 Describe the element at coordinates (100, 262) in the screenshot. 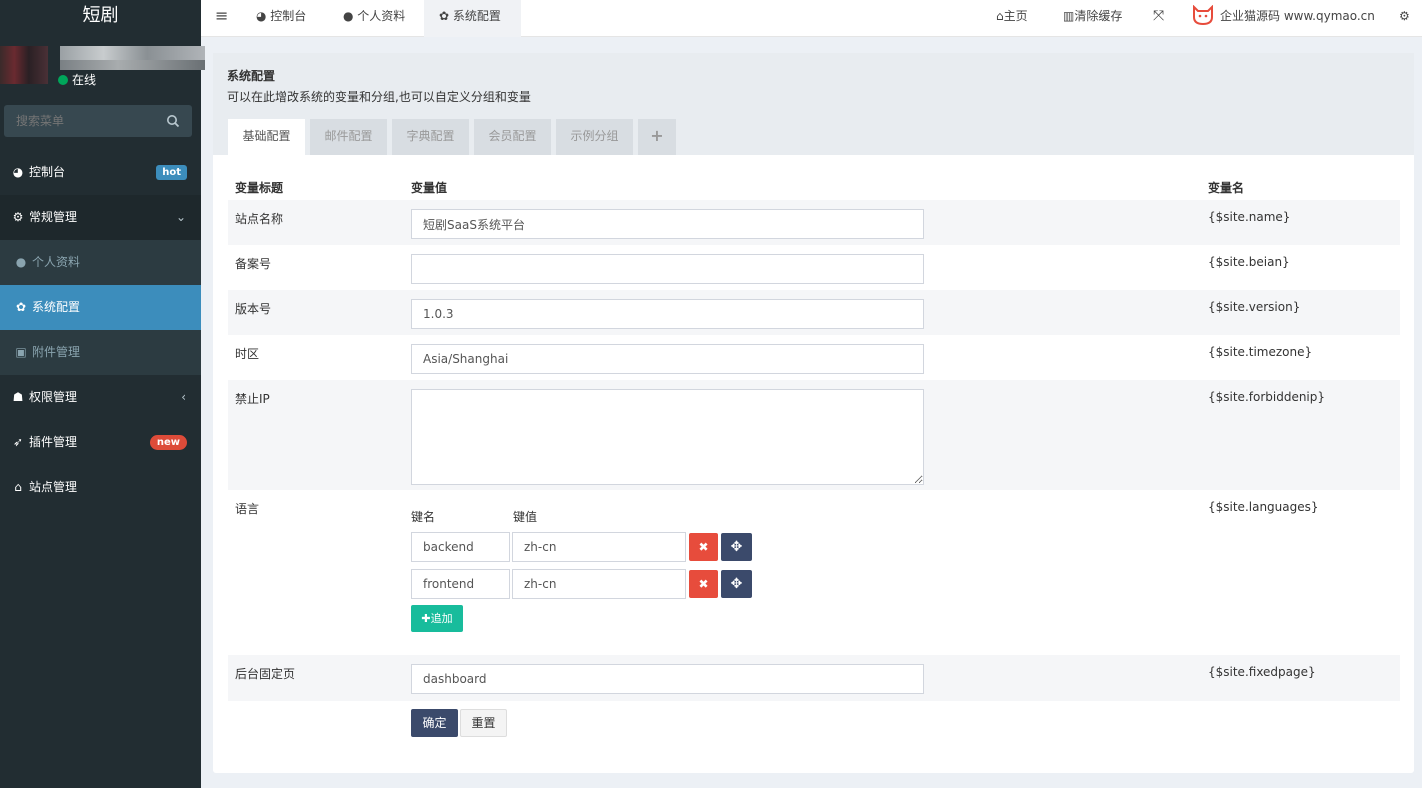

I see `sidebar-item-profile: ● 个人资料` at that location.